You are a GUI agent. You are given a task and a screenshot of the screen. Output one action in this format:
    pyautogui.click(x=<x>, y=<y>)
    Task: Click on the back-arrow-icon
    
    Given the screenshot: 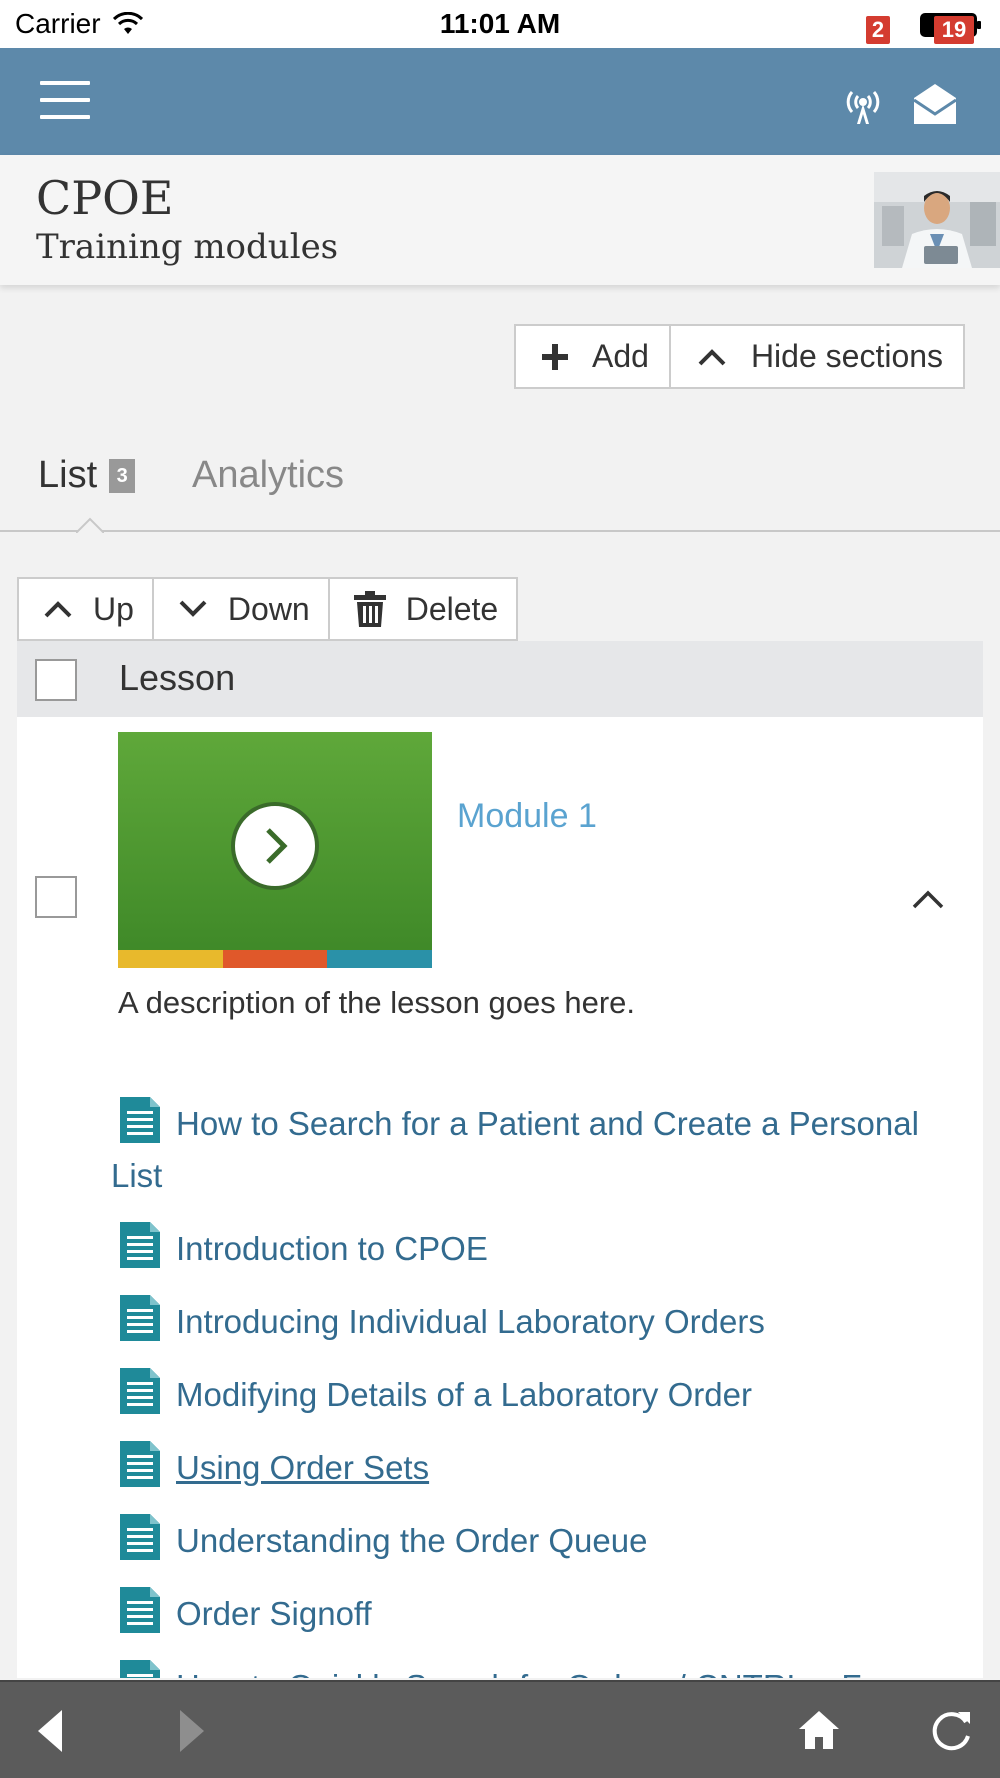 What is the action you would take?
    pyautogui.click(x=49, y=1731)
    